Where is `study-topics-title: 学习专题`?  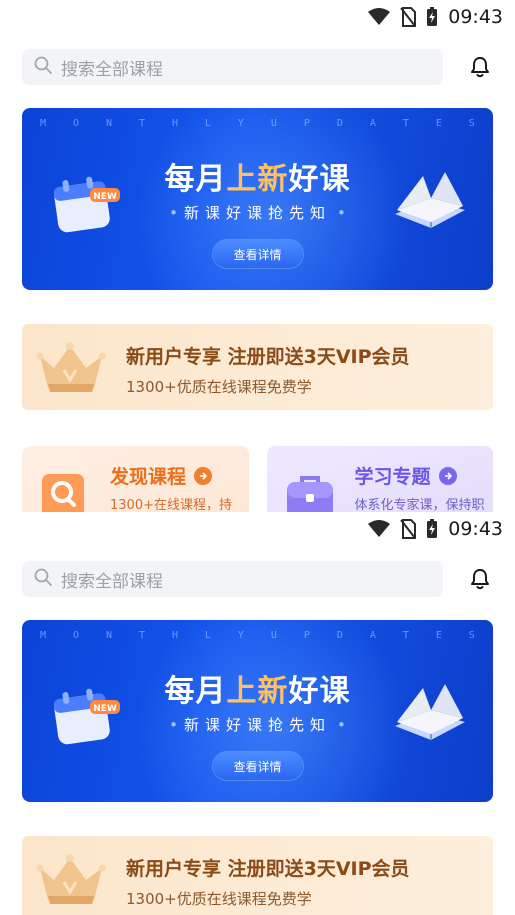 study-topics-title: 学习专题 is located at coordinates (406, 475).